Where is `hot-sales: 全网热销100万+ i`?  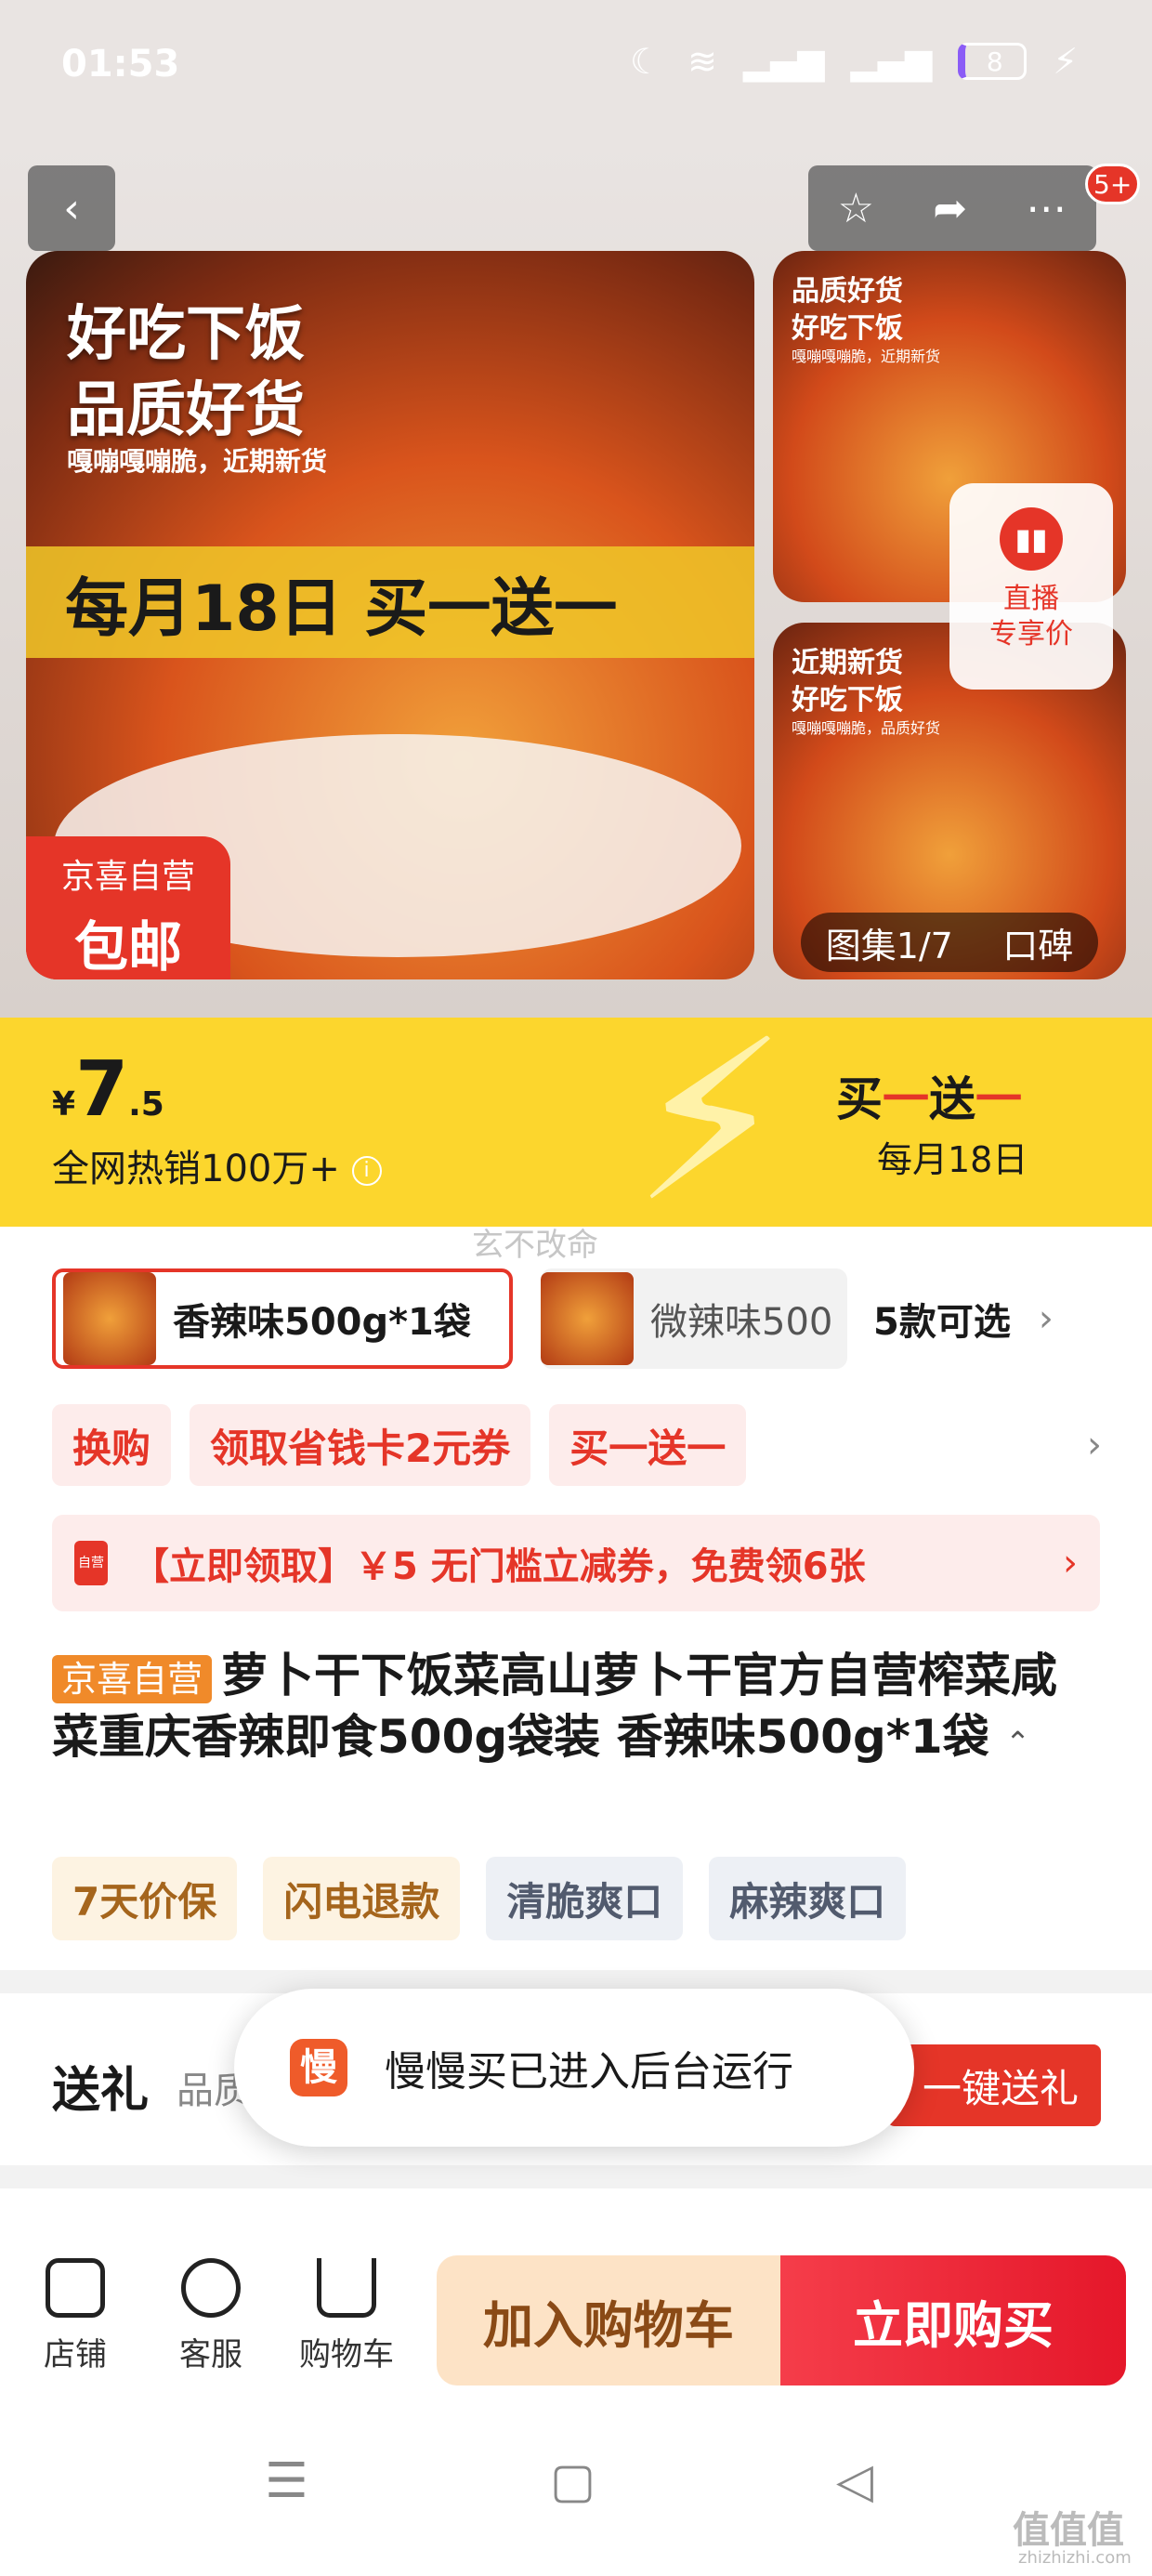
hot-sales: 全网热销100万+ i is located at coordinates (217, 1165).